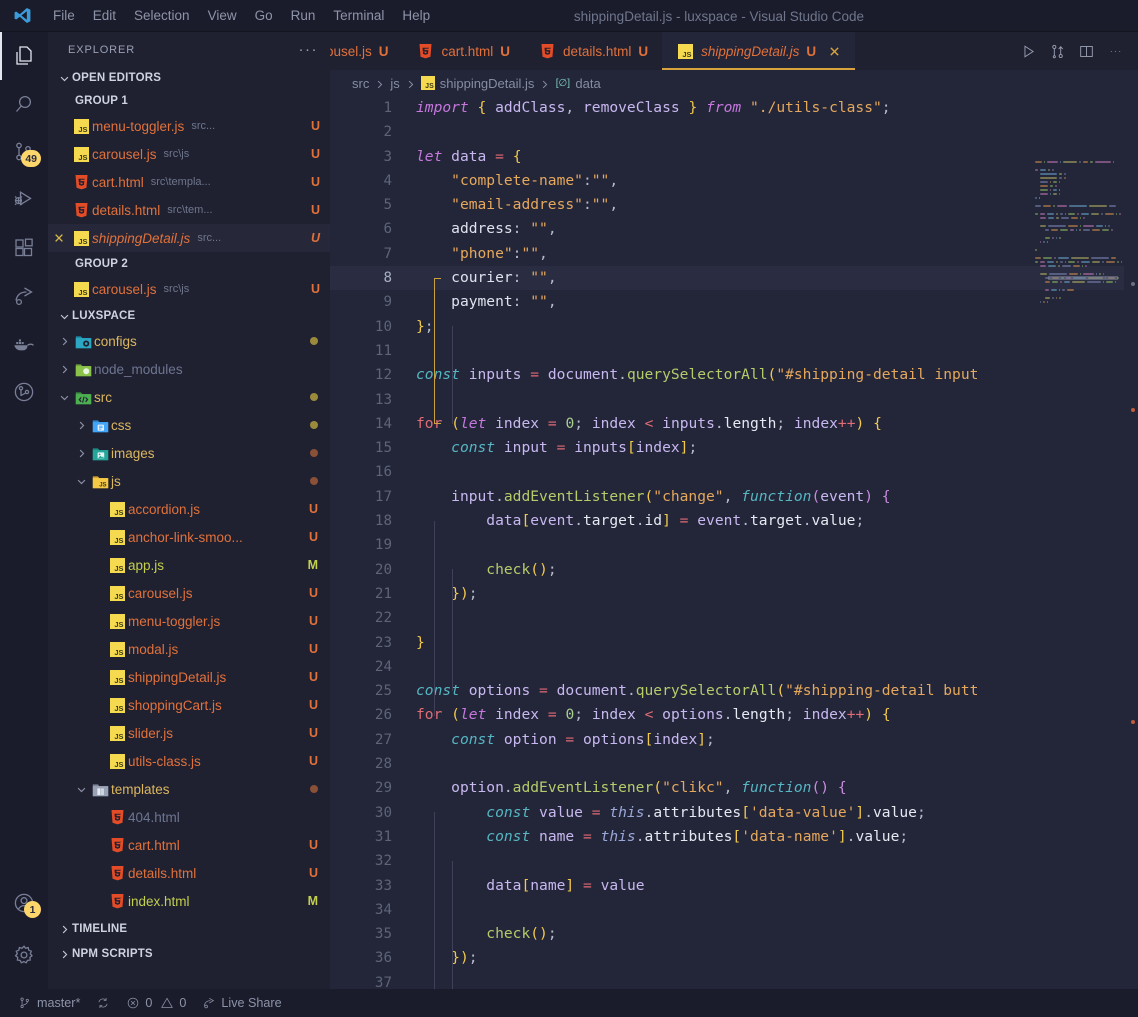 This screenshot has height=1017, width=1138. What do you see at coordinates (189, 397) in the screenshot?
I see `tree-folder-src: src` at bounding box center [189, 397].